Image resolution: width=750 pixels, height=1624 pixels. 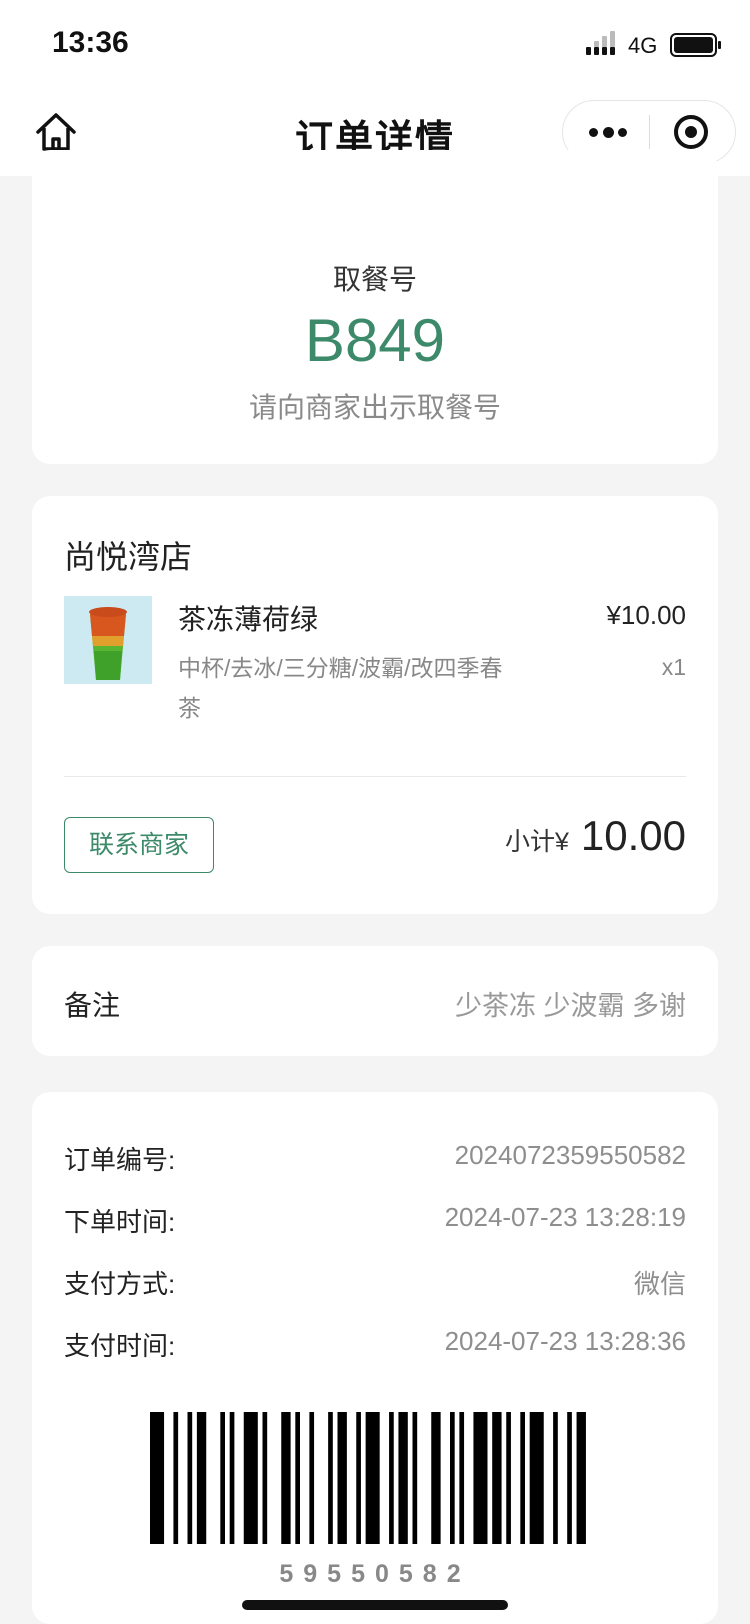 I want to click on pay-method-value: 微信, so click(x=659, y=1284).